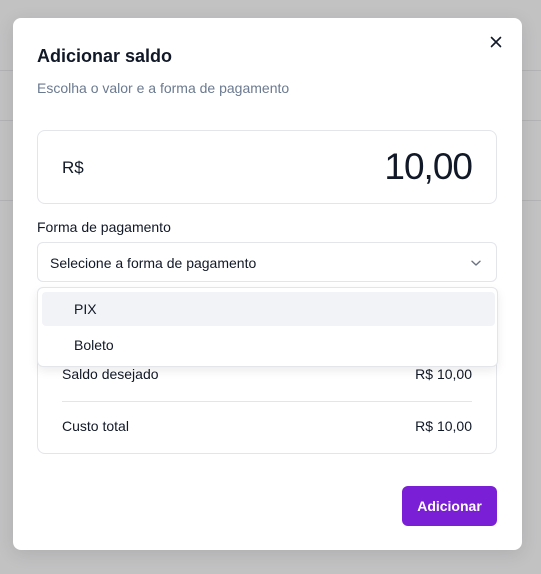 The image size is (541, 574). Describe the element at coordinates (267, 428) in the screenshot. I see `summary-row: Custo total R$ 10,00` at that location.